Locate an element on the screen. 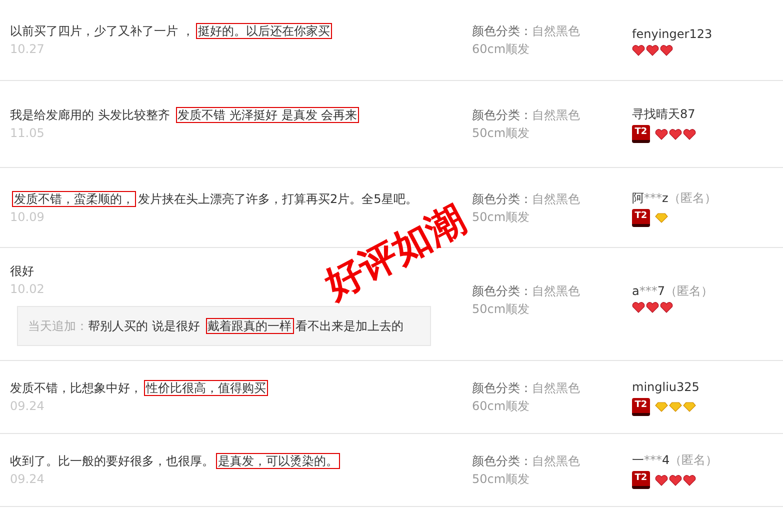 This screenshot has height=509, width=783. review-text: 我是给发廊用的 头发比较整齐 发质不错 光泽挺好 是真发 会再来 is located at coordinates (185, 115).